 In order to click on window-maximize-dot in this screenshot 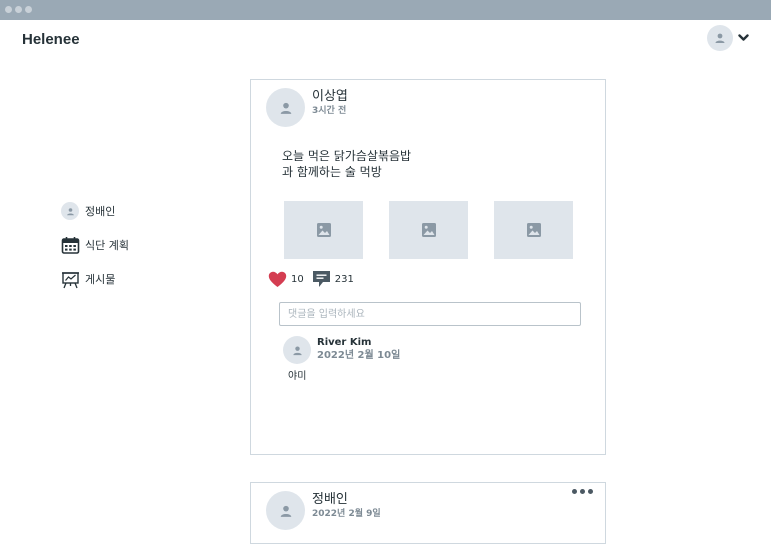, I will do `click(28, 9)`.